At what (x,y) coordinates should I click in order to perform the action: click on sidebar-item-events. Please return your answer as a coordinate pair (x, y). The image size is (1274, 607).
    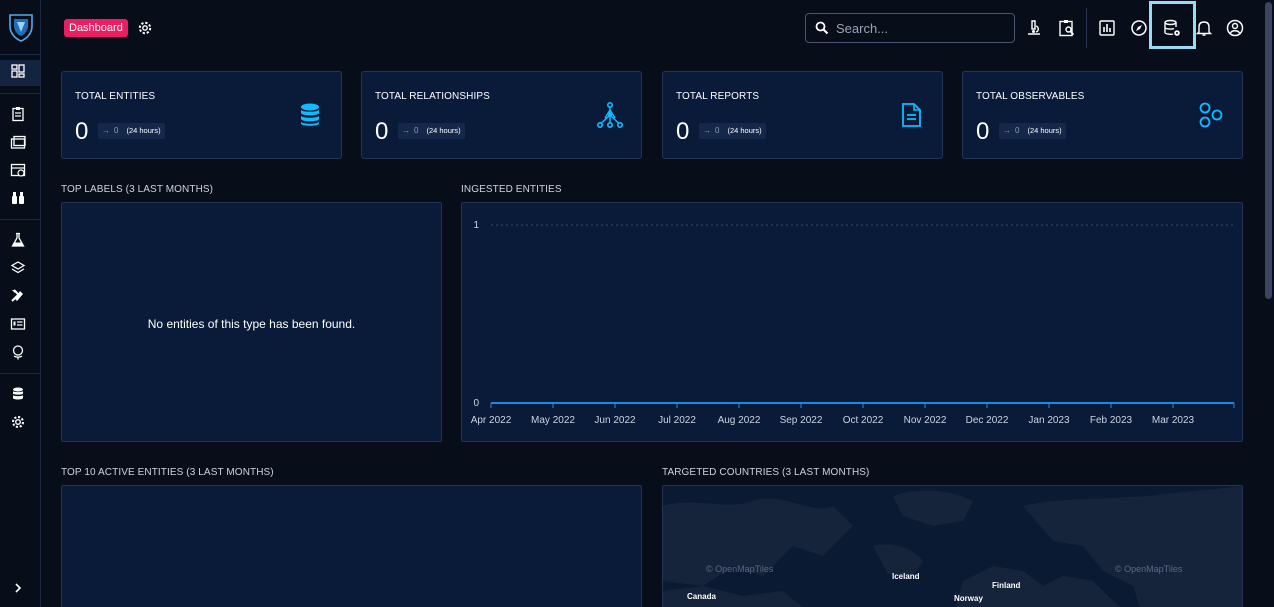
    Looking at the image, I should click on (19, 171).